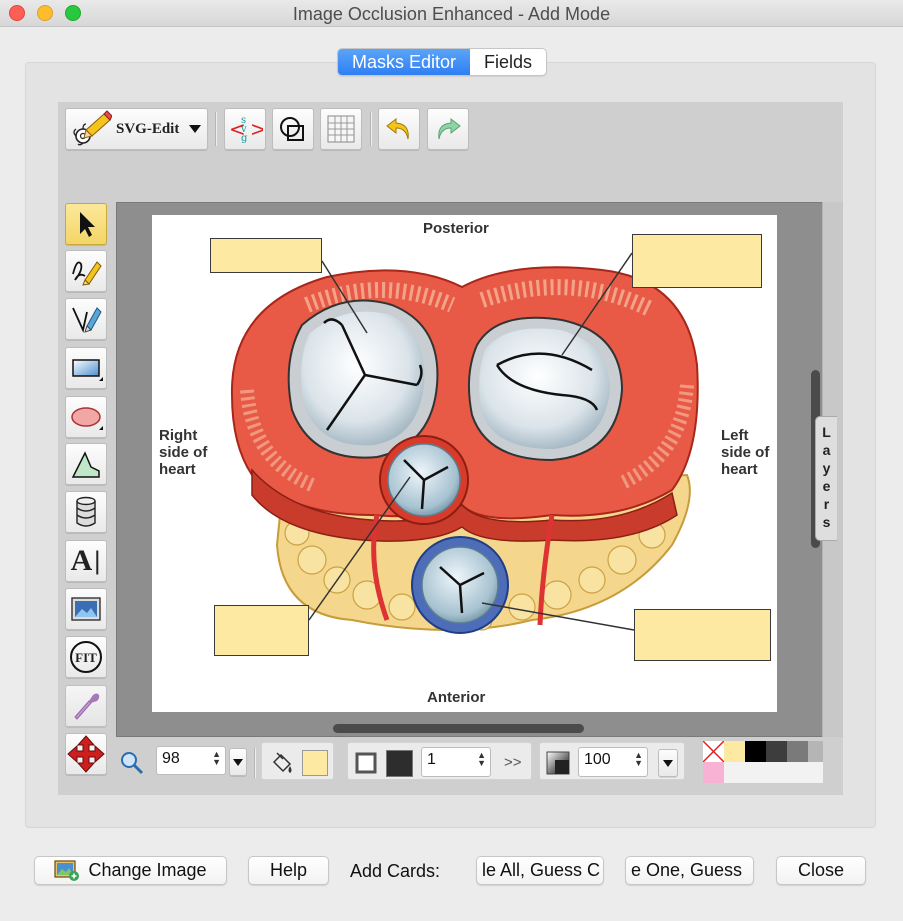  Describe the element at coordinates (735, 435) in the screenshot. I see `label-line: Left` at that location.